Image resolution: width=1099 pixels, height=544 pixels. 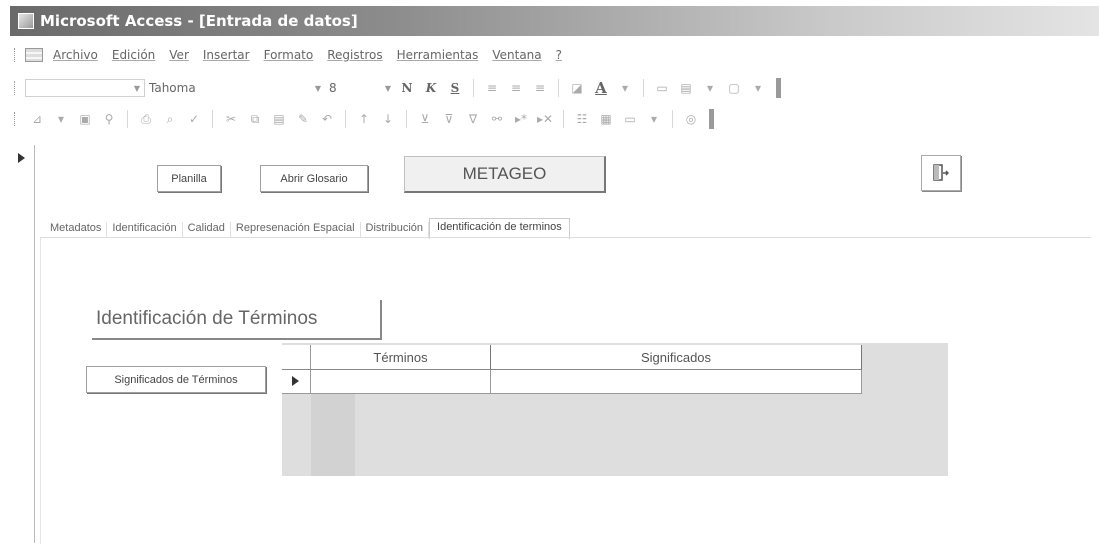 I want to click on copy-icon: ⧉, so click(x=255, y=119).